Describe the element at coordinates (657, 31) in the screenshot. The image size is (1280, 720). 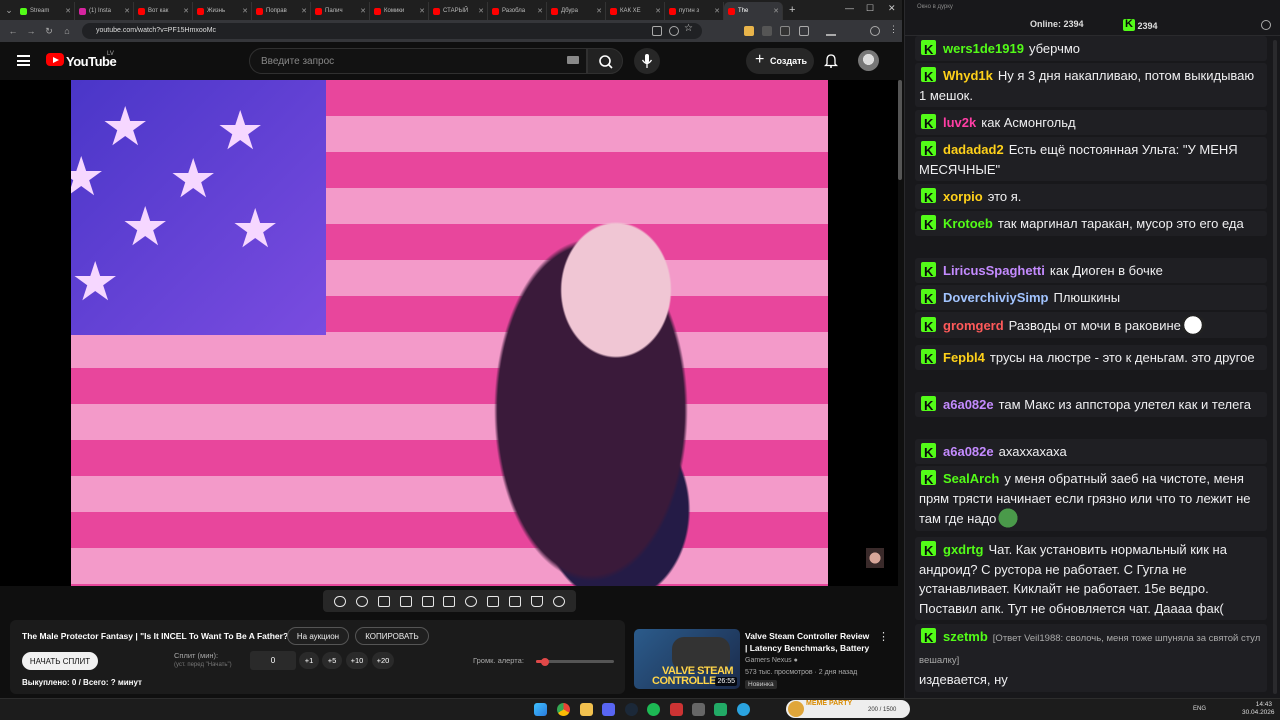
I see `install-icon` at that location.